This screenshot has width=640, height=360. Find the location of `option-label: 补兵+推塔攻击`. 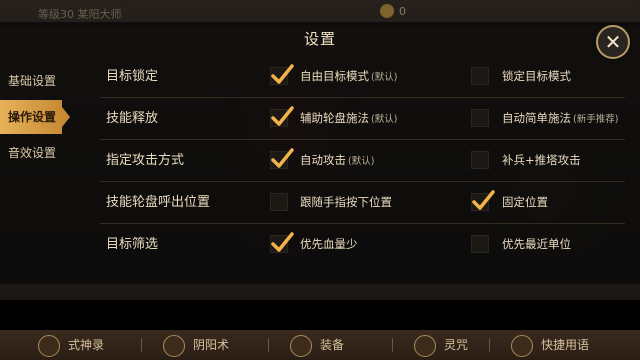

option-label: 补兵+推塔攻击 is located at coordinates (542, 160).